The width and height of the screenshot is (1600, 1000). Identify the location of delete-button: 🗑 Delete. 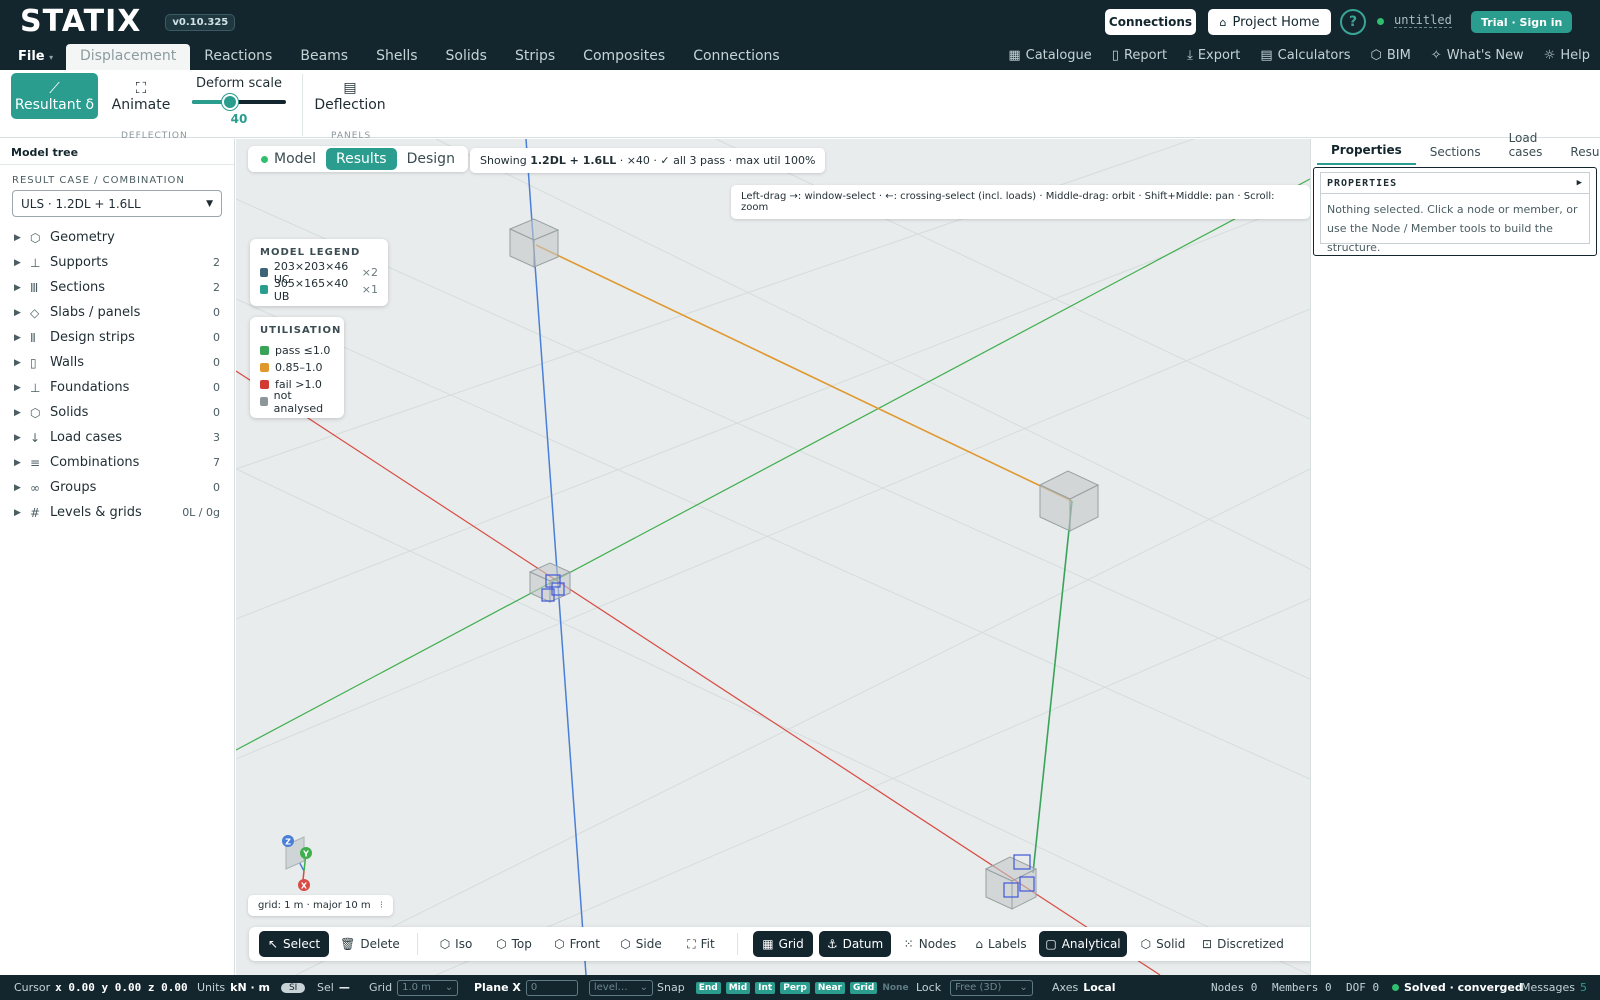
(370, 944).